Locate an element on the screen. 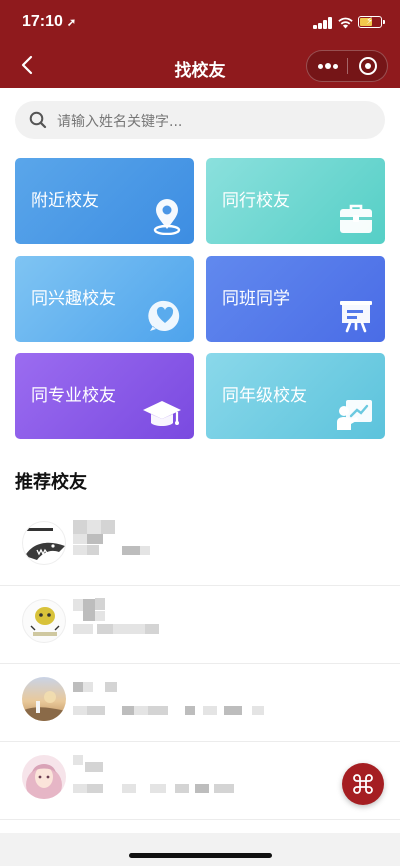 Image resolution: width=400 pixels, height=866 pixels. command-key-icon is located at coordinates (363, 784).